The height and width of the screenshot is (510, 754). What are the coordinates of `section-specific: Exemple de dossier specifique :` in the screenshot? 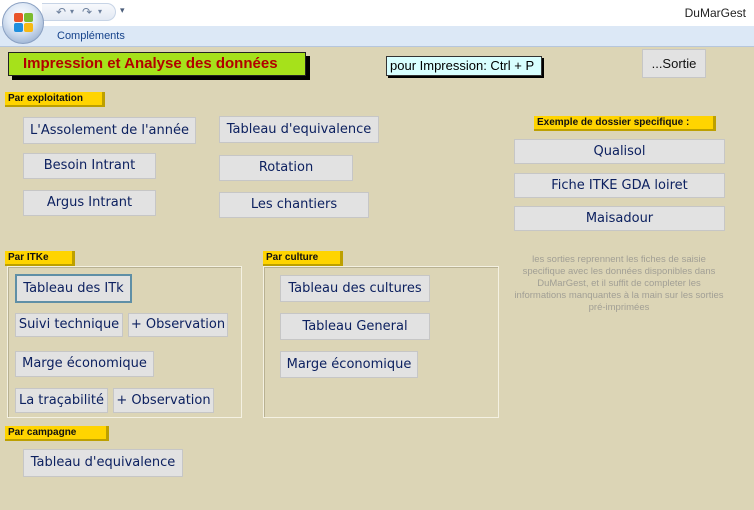 It's located at (625, 123).